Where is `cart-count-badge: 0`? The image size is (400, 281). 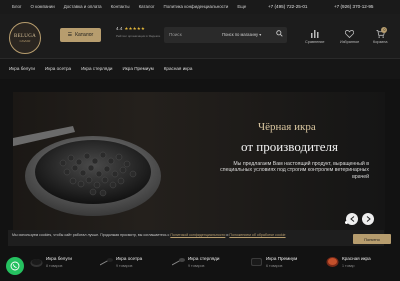 cart-count-badge: 0 is located at coordinates (384, 30).